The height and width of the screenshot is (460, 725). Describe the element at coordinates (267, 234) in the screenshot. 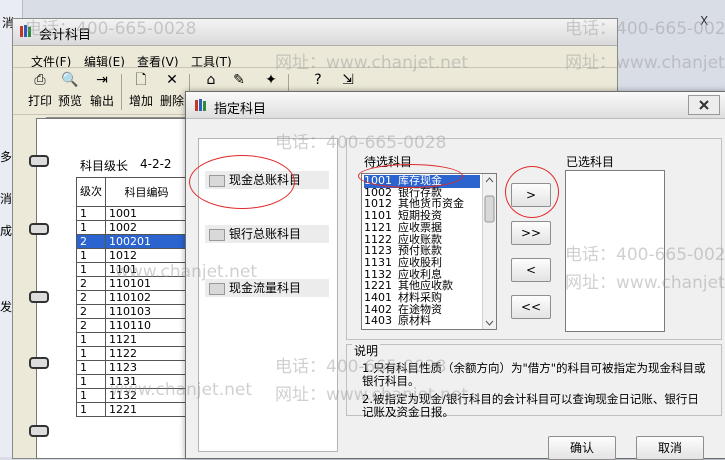

I see `option-bank-ledger: 银行总账科目` at that location.